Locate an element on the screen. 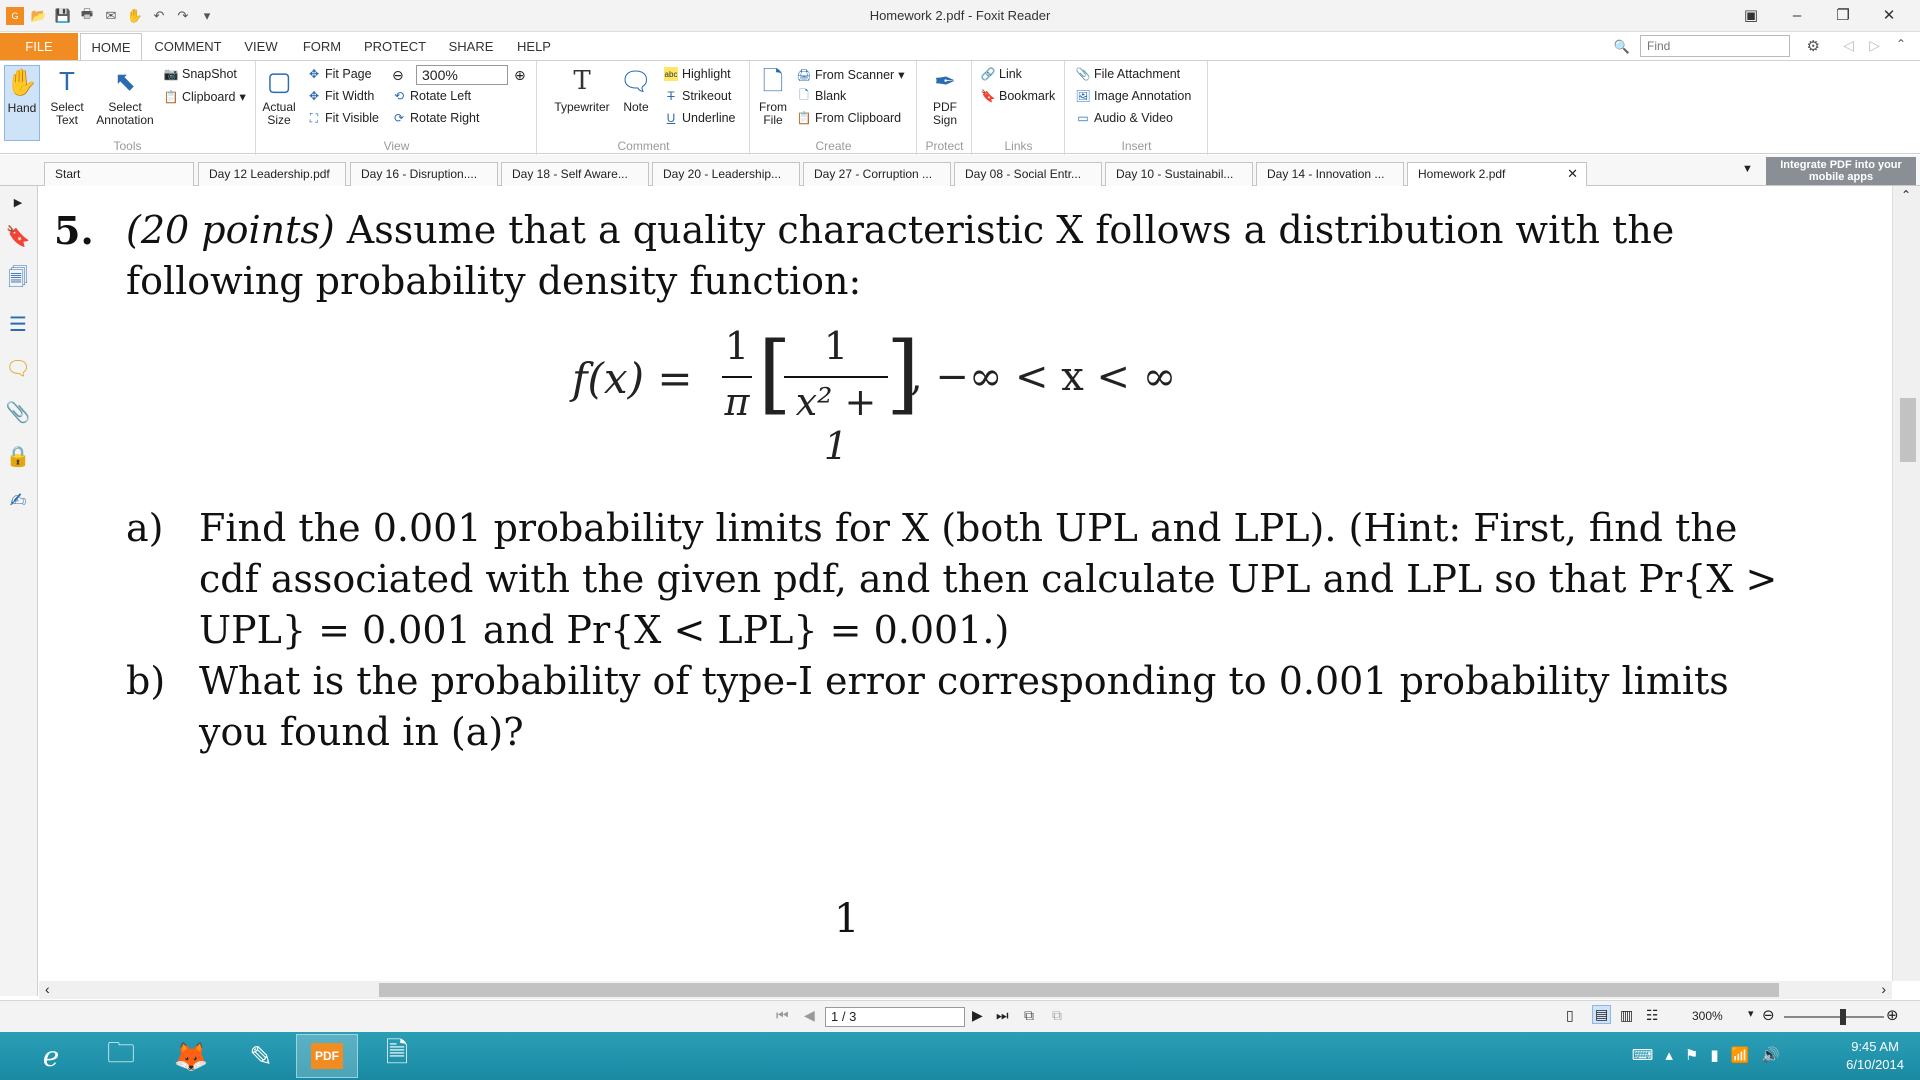  facing-page-icon: ▥ is located at coordinates (1626, 1015).